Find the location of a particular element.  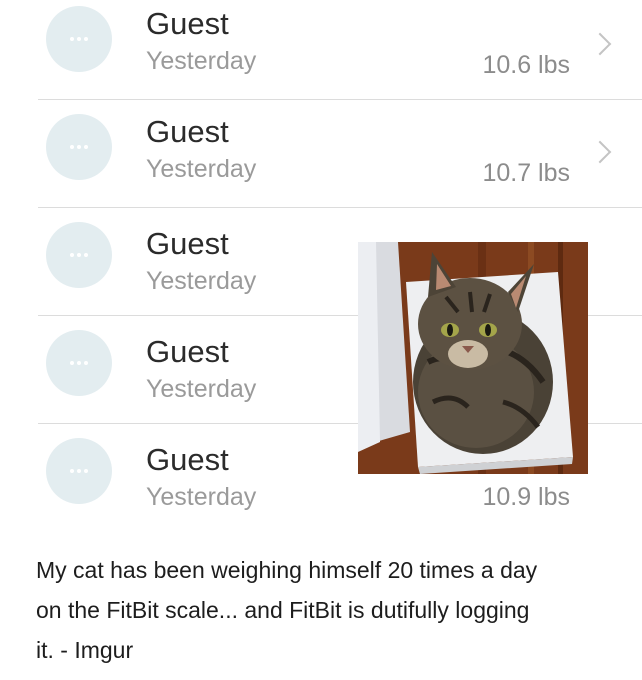

cat-on-scale-photo is located at coordinates (473, 358).